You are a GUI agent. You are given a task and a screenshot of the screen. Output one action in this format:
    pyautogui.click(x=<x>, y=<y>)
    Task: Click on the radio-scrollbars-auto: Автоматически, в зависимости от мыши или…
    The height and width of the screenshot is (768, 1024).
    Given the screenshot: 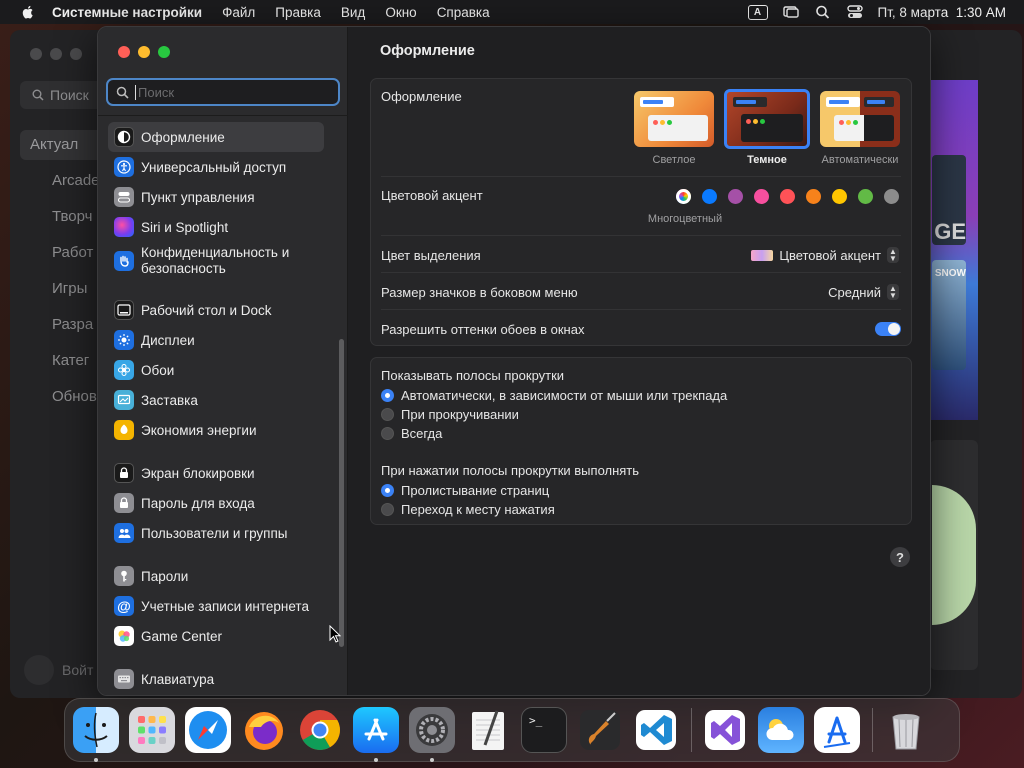 What is the action you would take?
    pyautogui.click(x=554, y=395)
    